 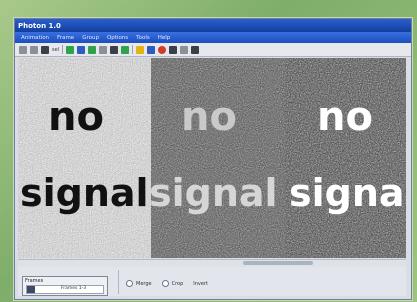 What do you see at coordinates (45, 49) in the screenshot?
I see `save-icon` at bounding box center [45, 49].